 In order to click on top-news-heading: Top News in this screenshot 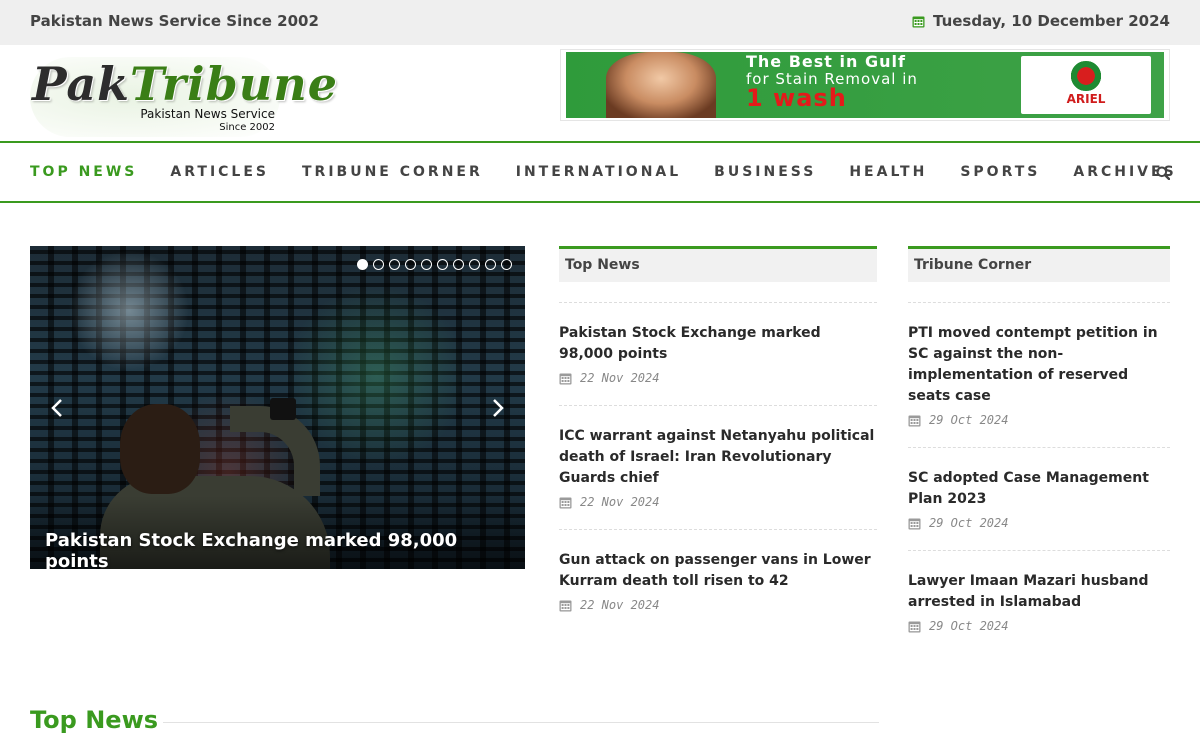, I will do `click(718, 264)`.